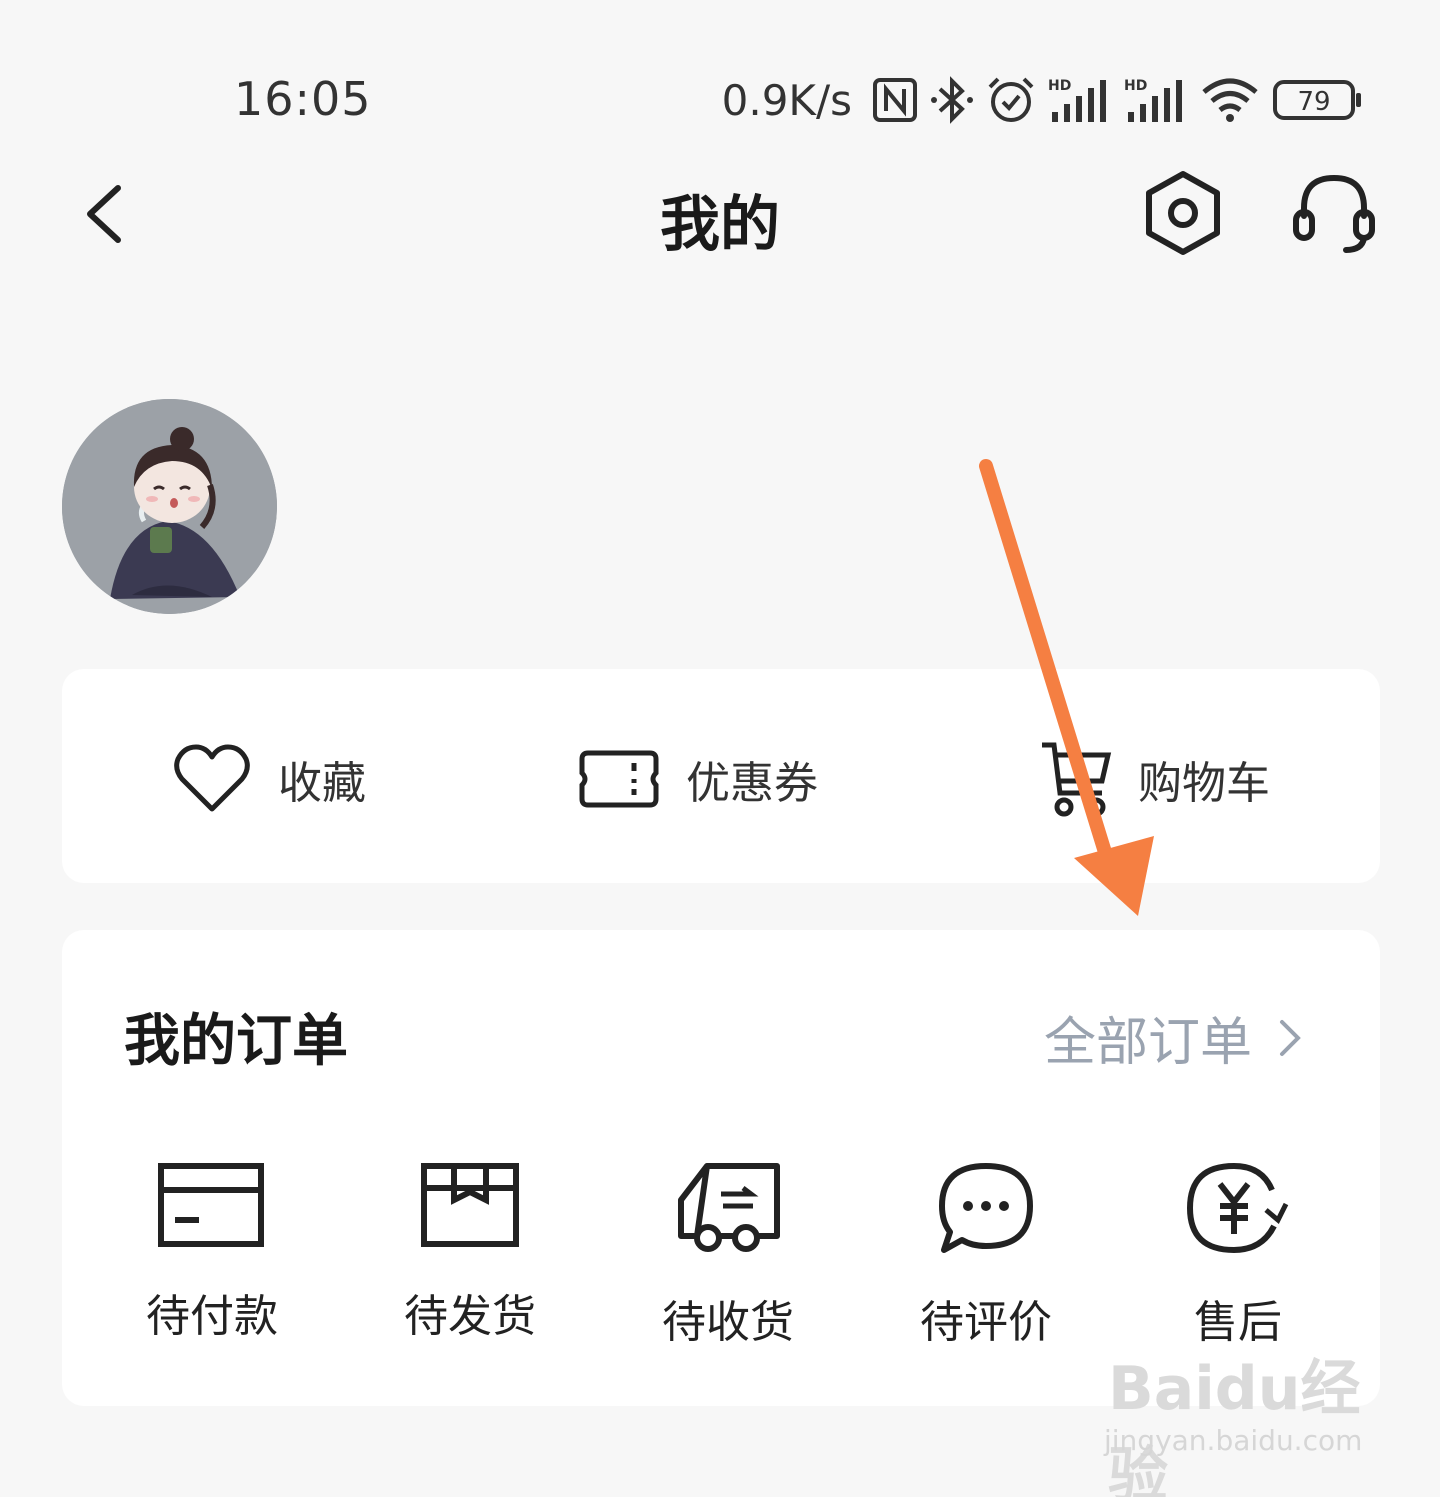 This screenshot has width=1440, height=1497. What do you see at coordinates (1290, 1037) in the screenshot?
I see `chevron-right-icon` at bounding box center [1290, 1037].